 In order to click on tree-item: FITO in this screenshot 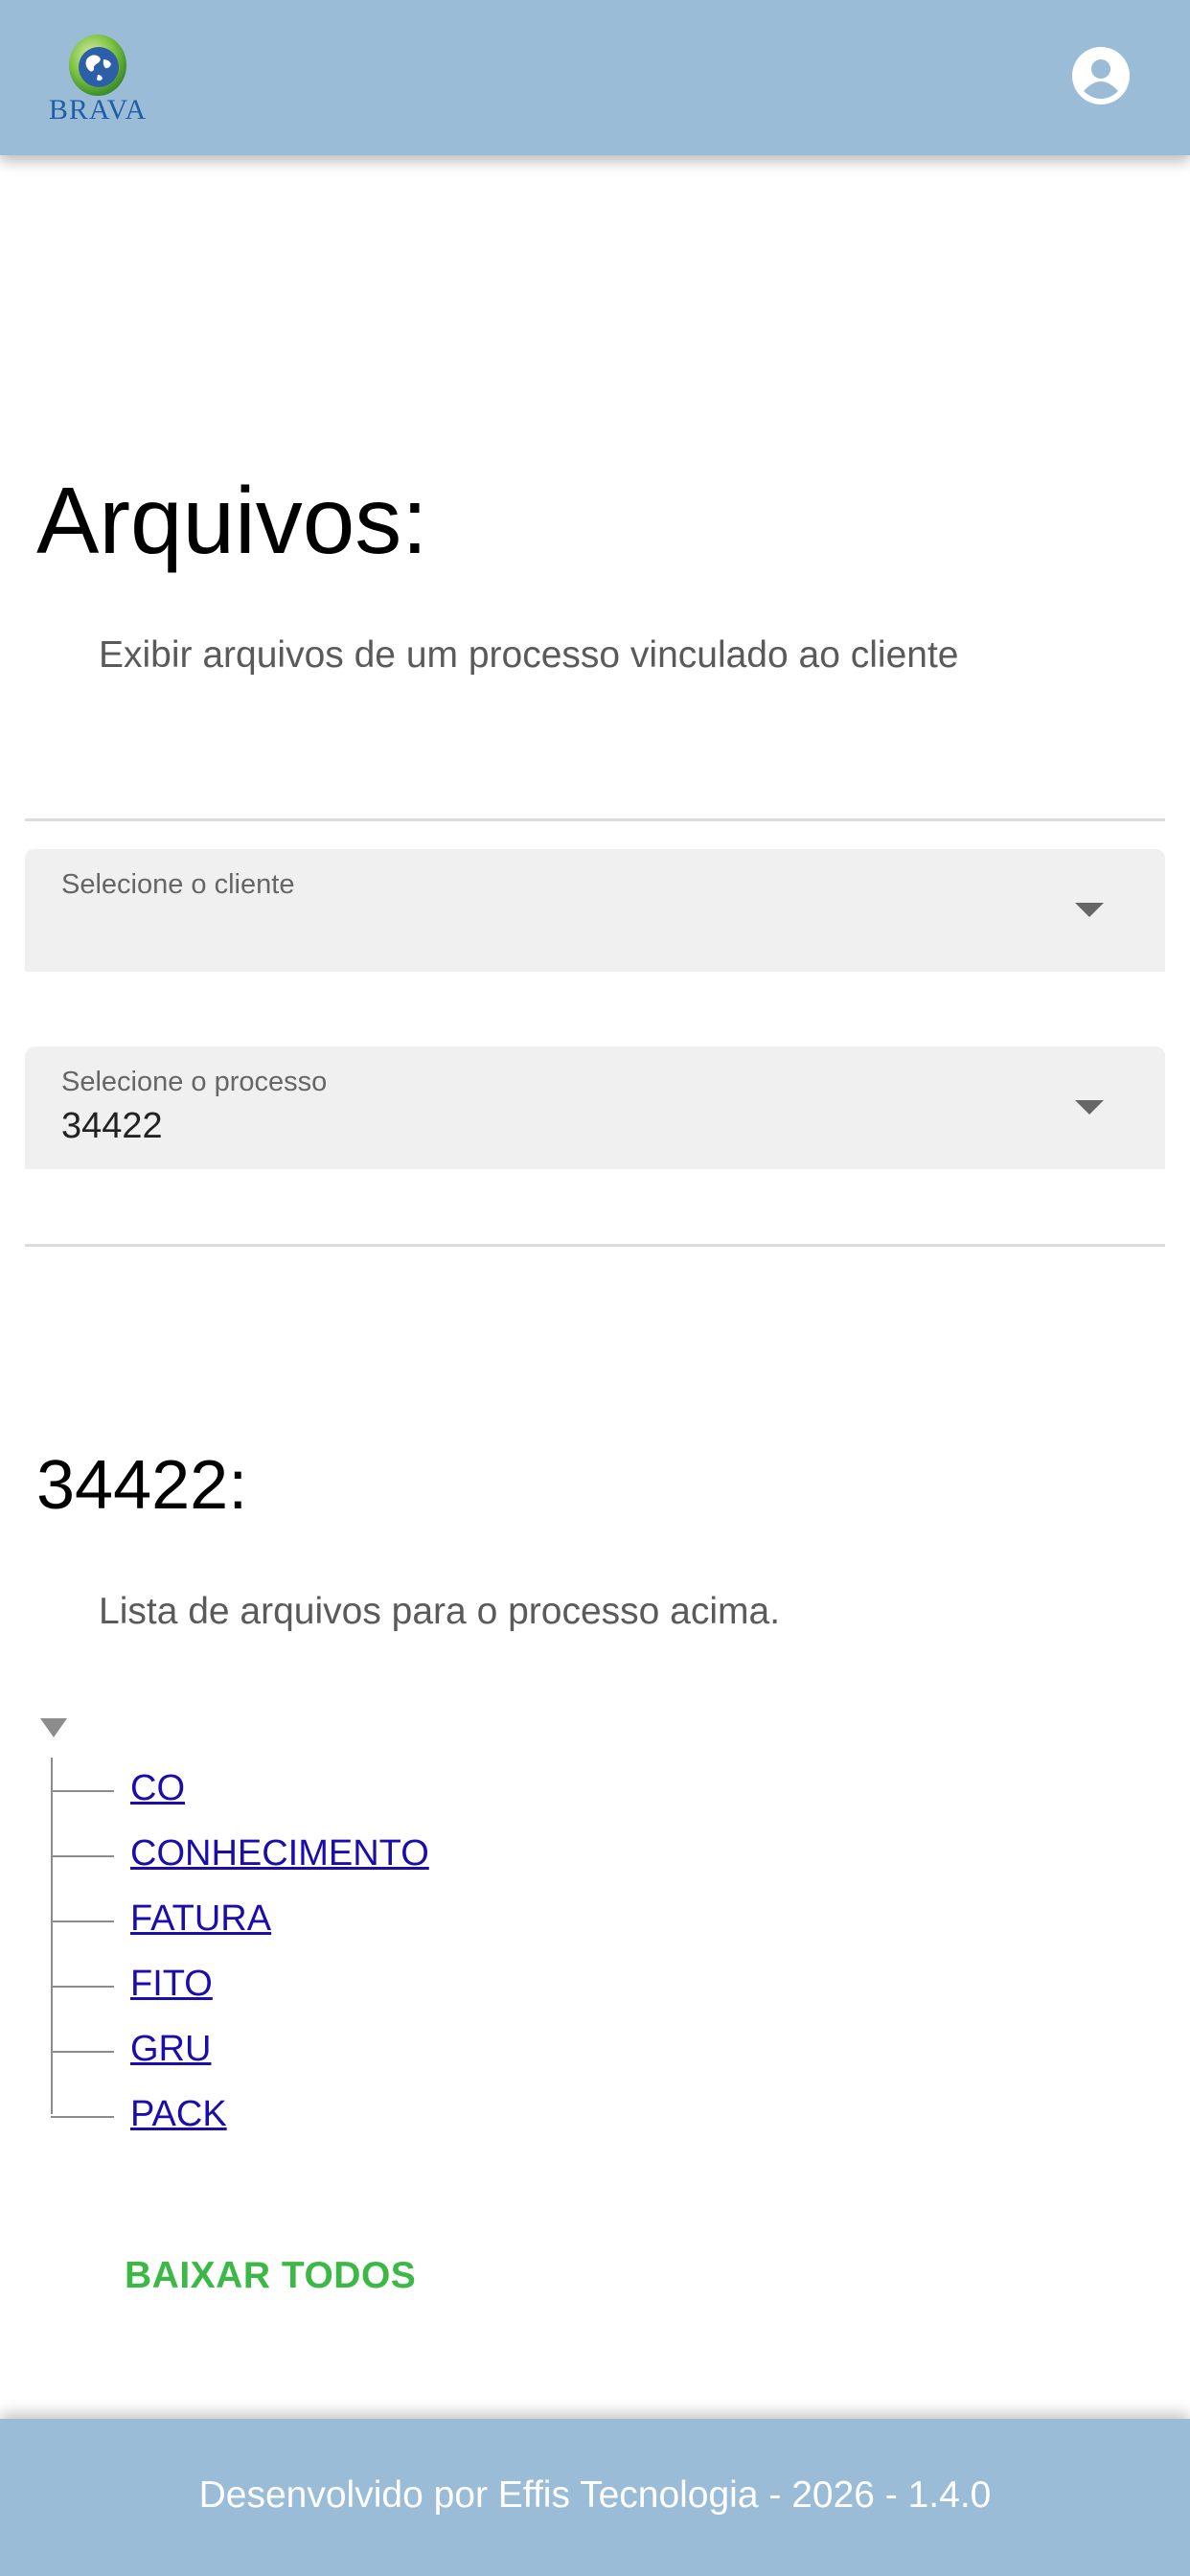, I will do `click(339, 1980)`.